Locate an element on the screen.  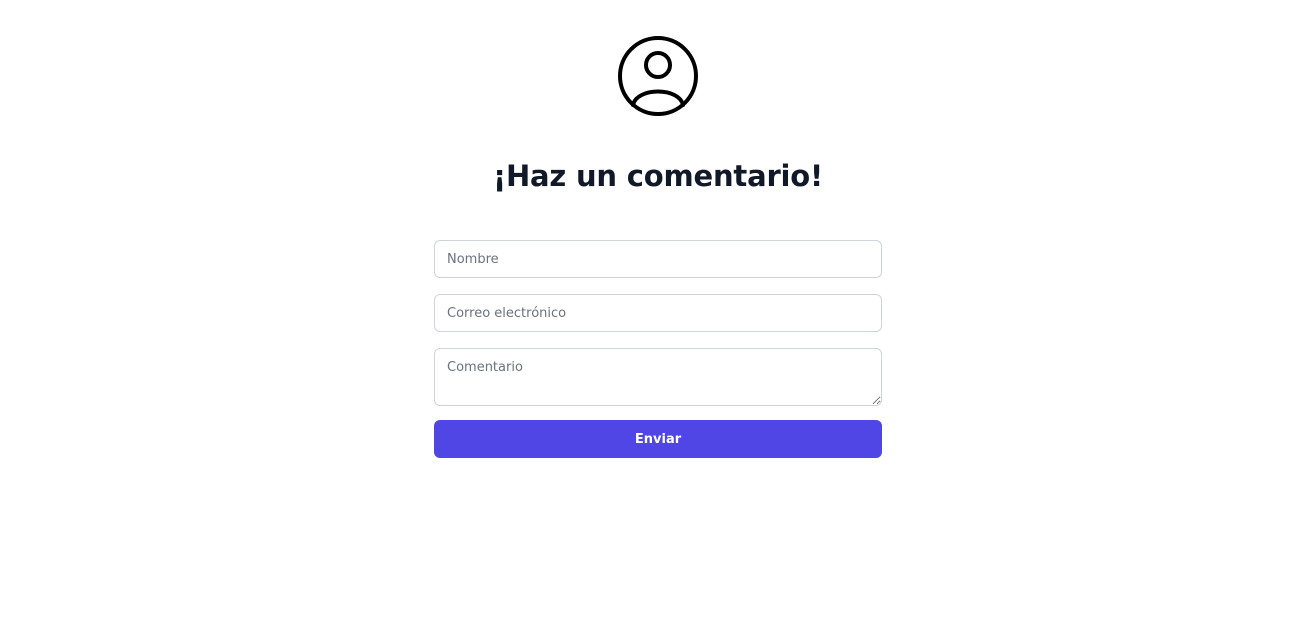
email-input is located at coordinates (658, 313).